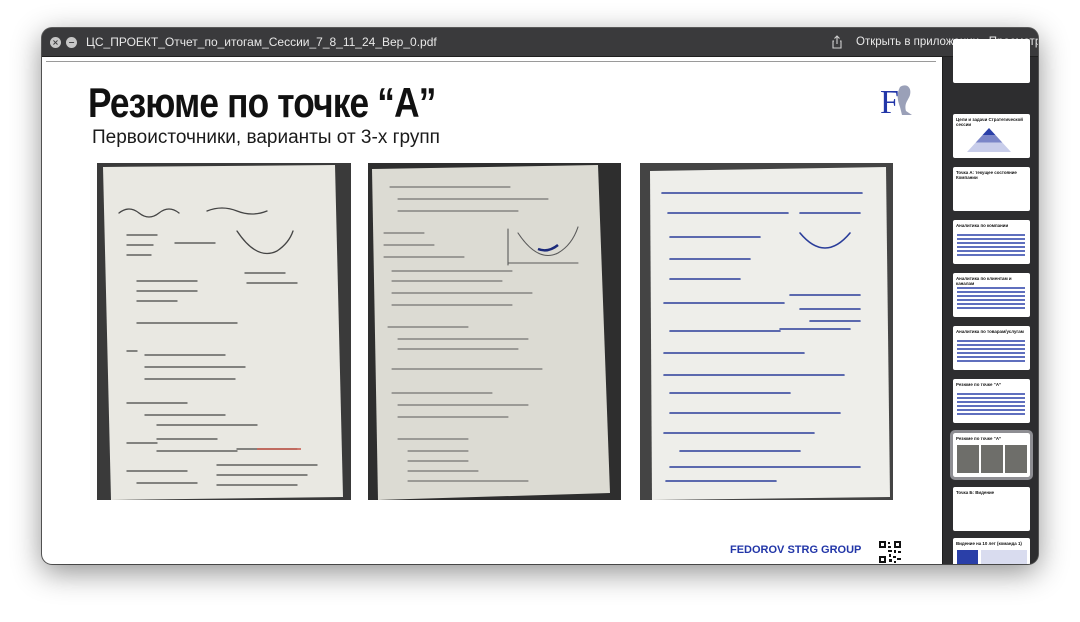 This screenshot has width=1080, height=622. I want to click on page-thumbnail: Видение на 10 лет (команда 1), so click(991, 551).